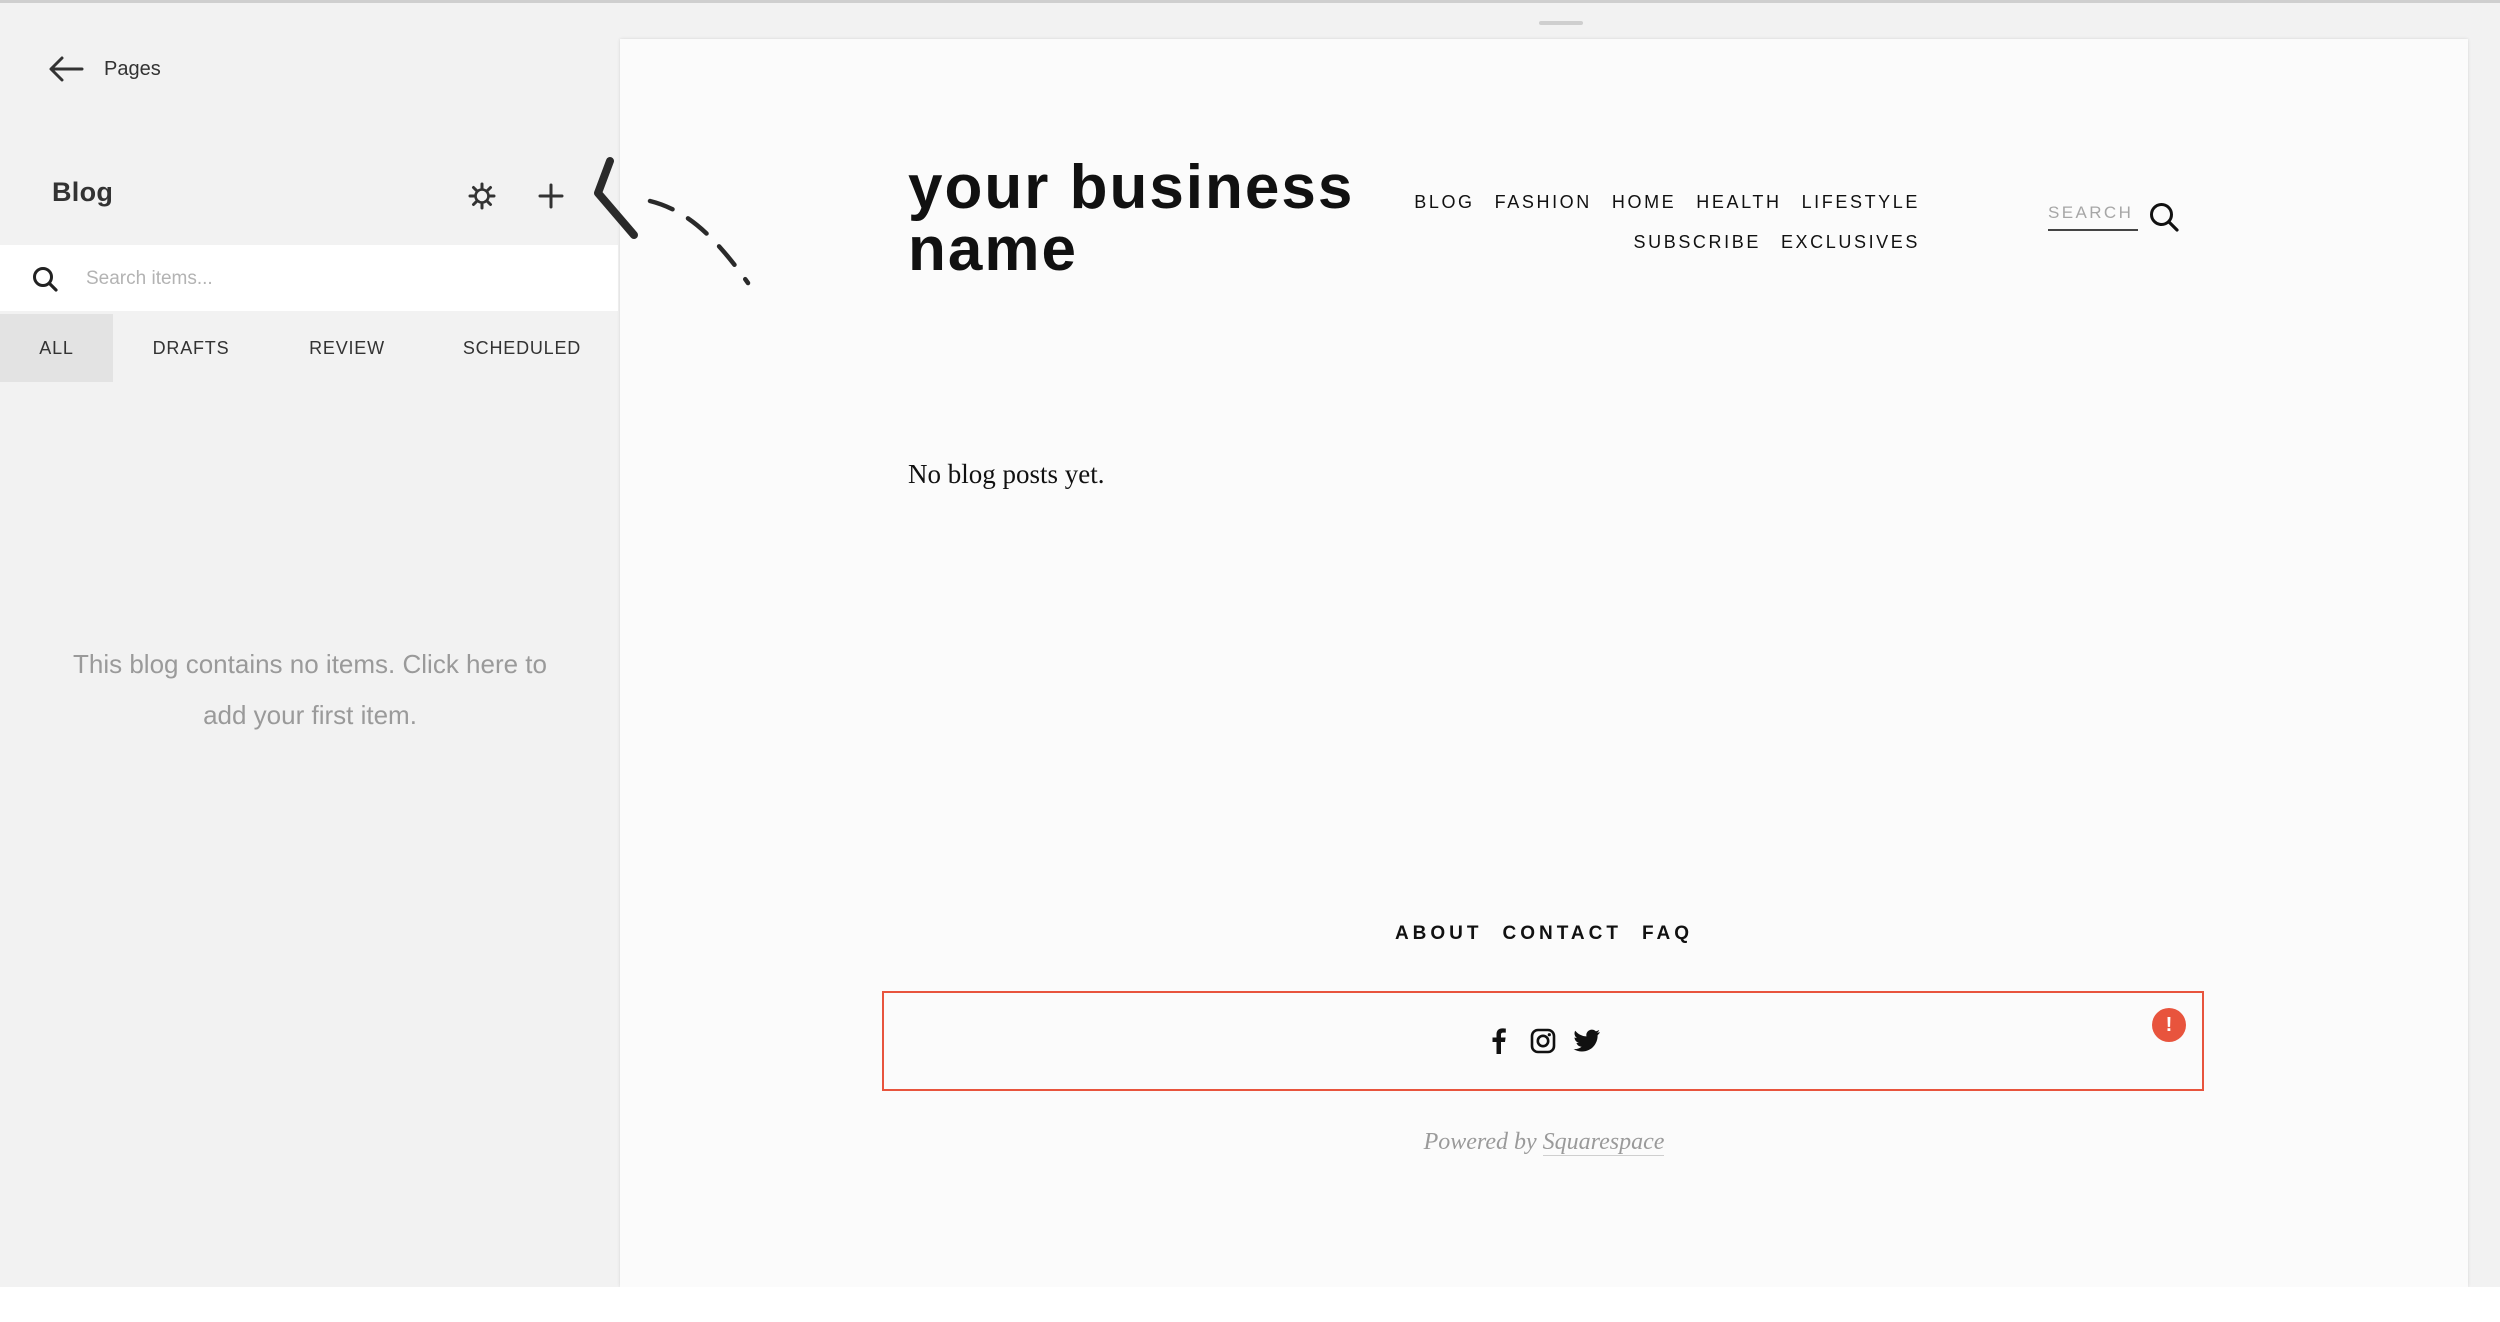  What do you see at coordinates (1697, 242) in the screenshot?
I see `nav-link-subscribe: SUBSCRIBE` at bounding box center [1697, 242].